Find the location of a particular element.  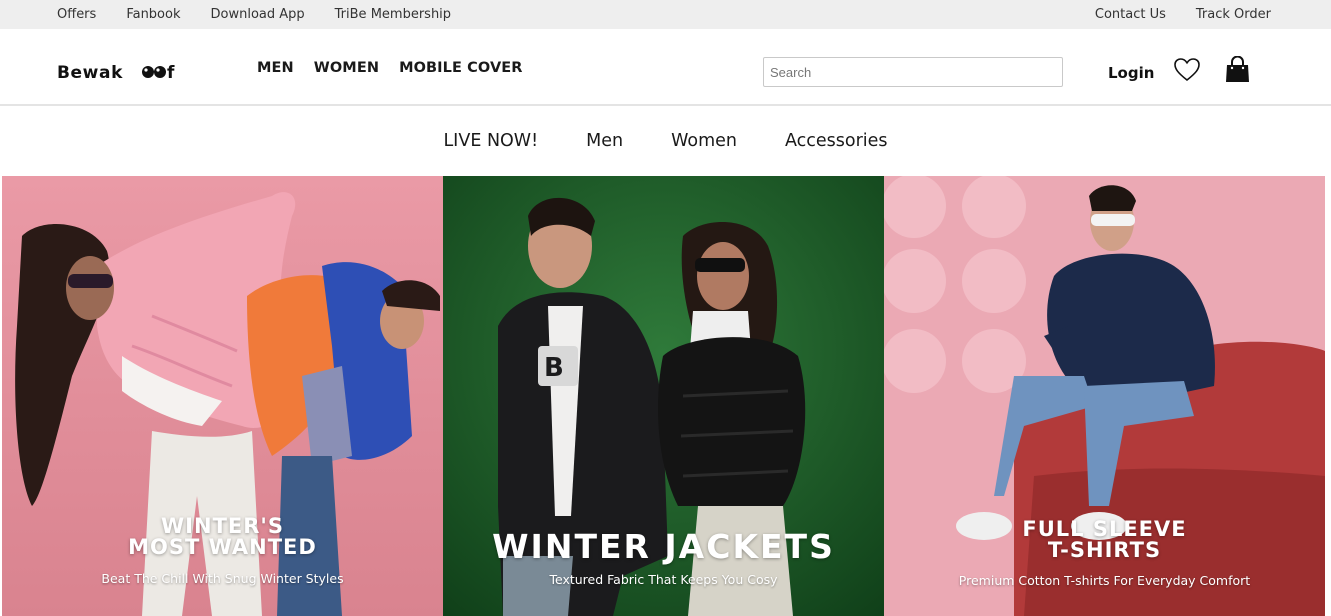

login-link: Login is located at coordinates (1131, 73).